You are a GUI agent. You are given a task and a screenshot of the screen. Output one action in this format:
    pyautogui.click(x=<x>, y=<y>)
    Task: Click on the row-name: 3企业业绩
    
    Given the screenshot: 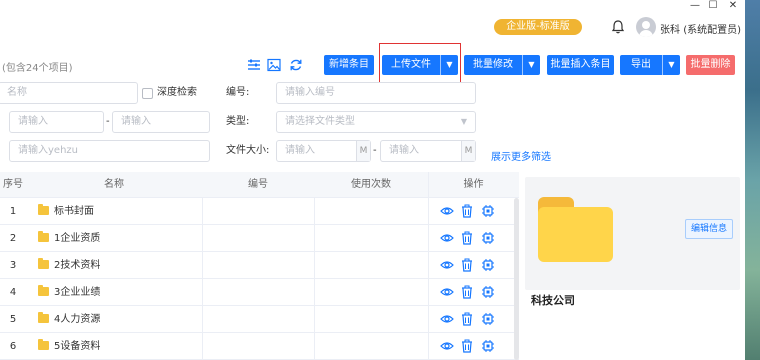 What is the action you would take?
    pyautogui.click(x=127, y=292)
    